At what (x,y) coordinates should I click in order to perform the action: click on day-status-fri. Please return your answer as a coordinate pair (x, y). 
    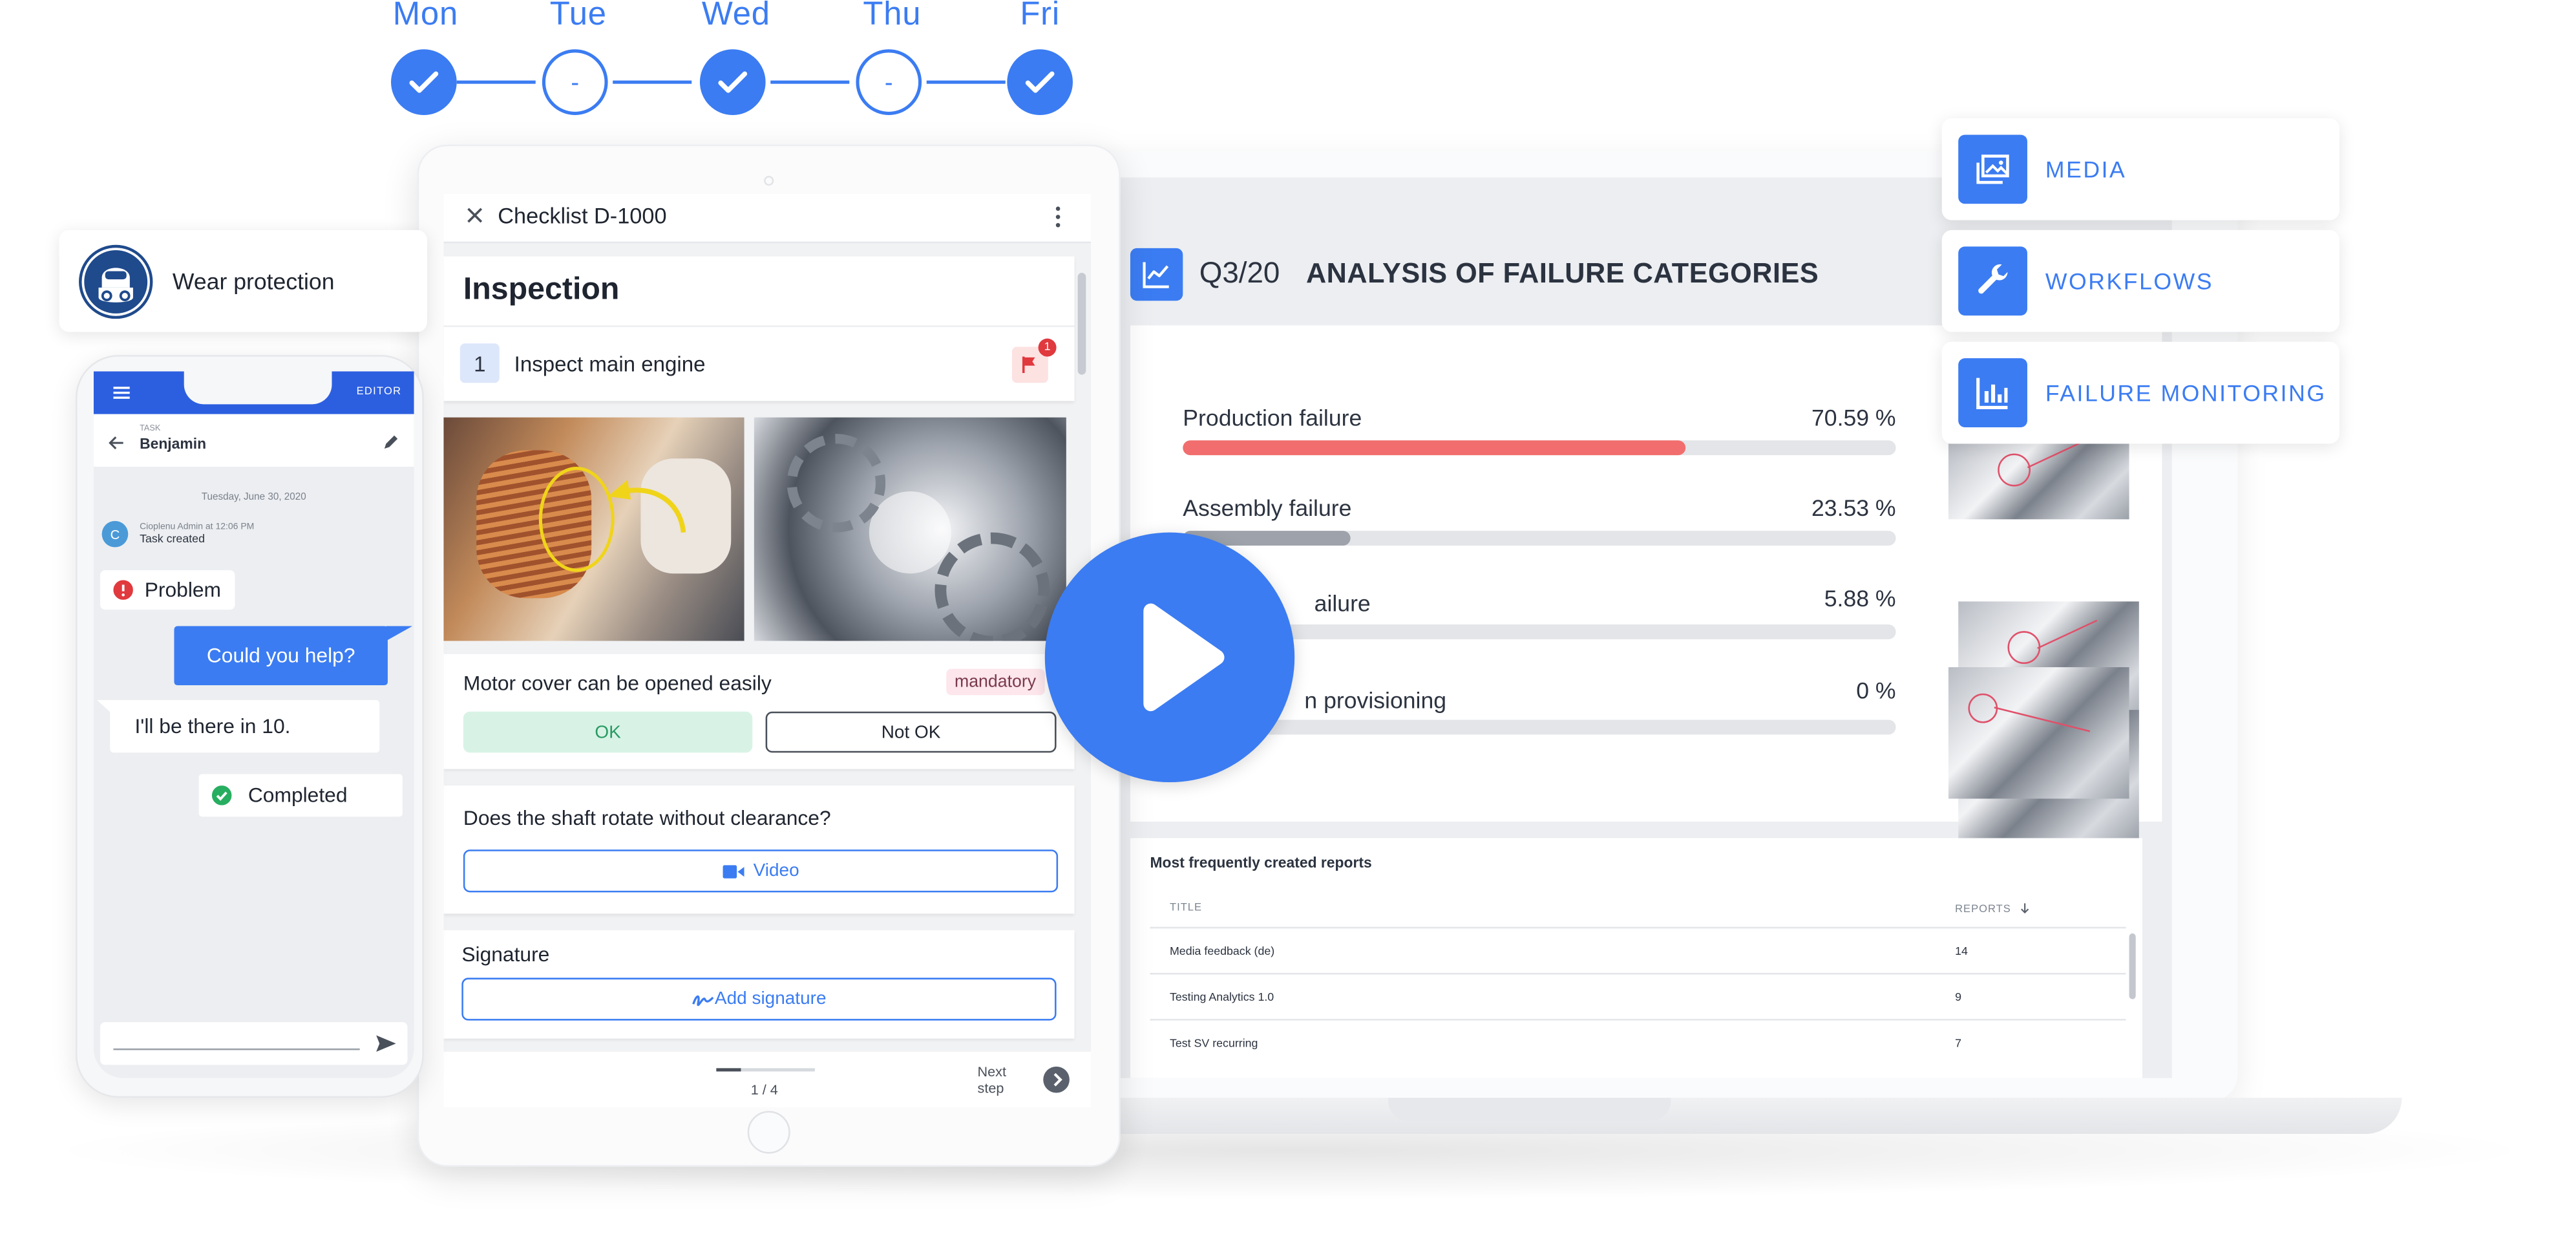
    Looking at the image, I should click on (1040, 82).